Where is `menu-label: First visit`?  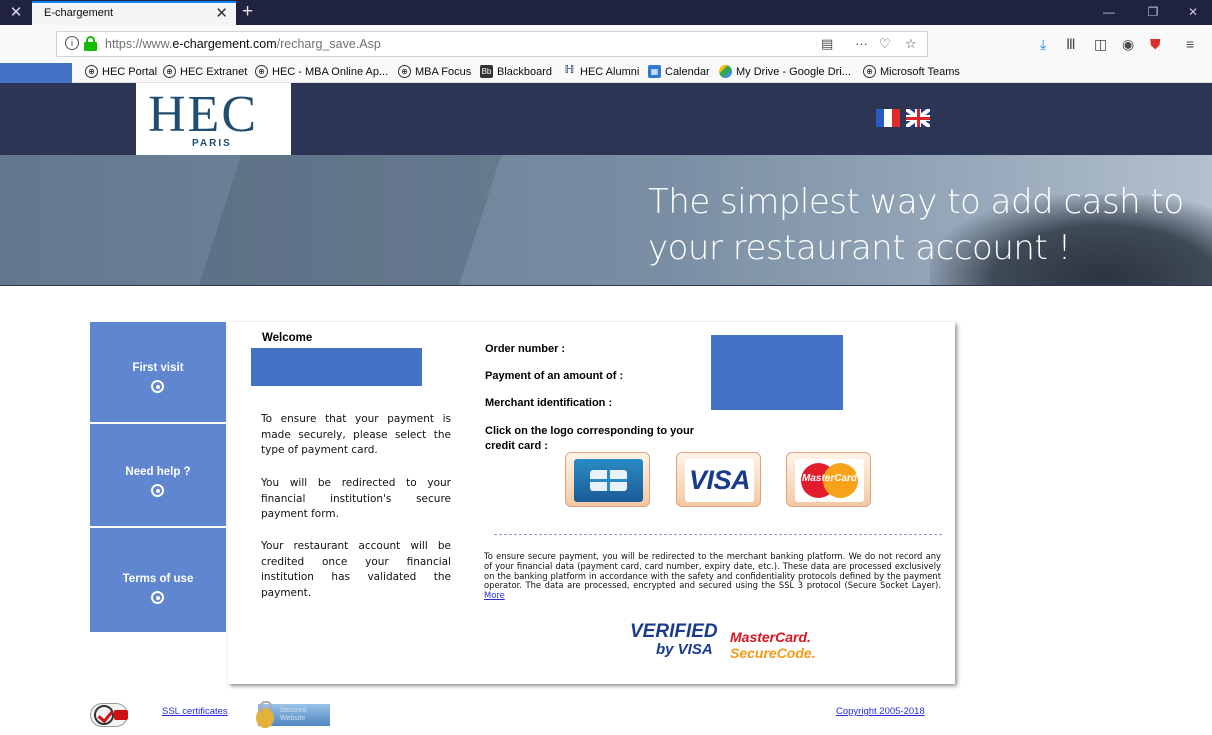 menu-label: First visit is located at coordinates (158, 368).